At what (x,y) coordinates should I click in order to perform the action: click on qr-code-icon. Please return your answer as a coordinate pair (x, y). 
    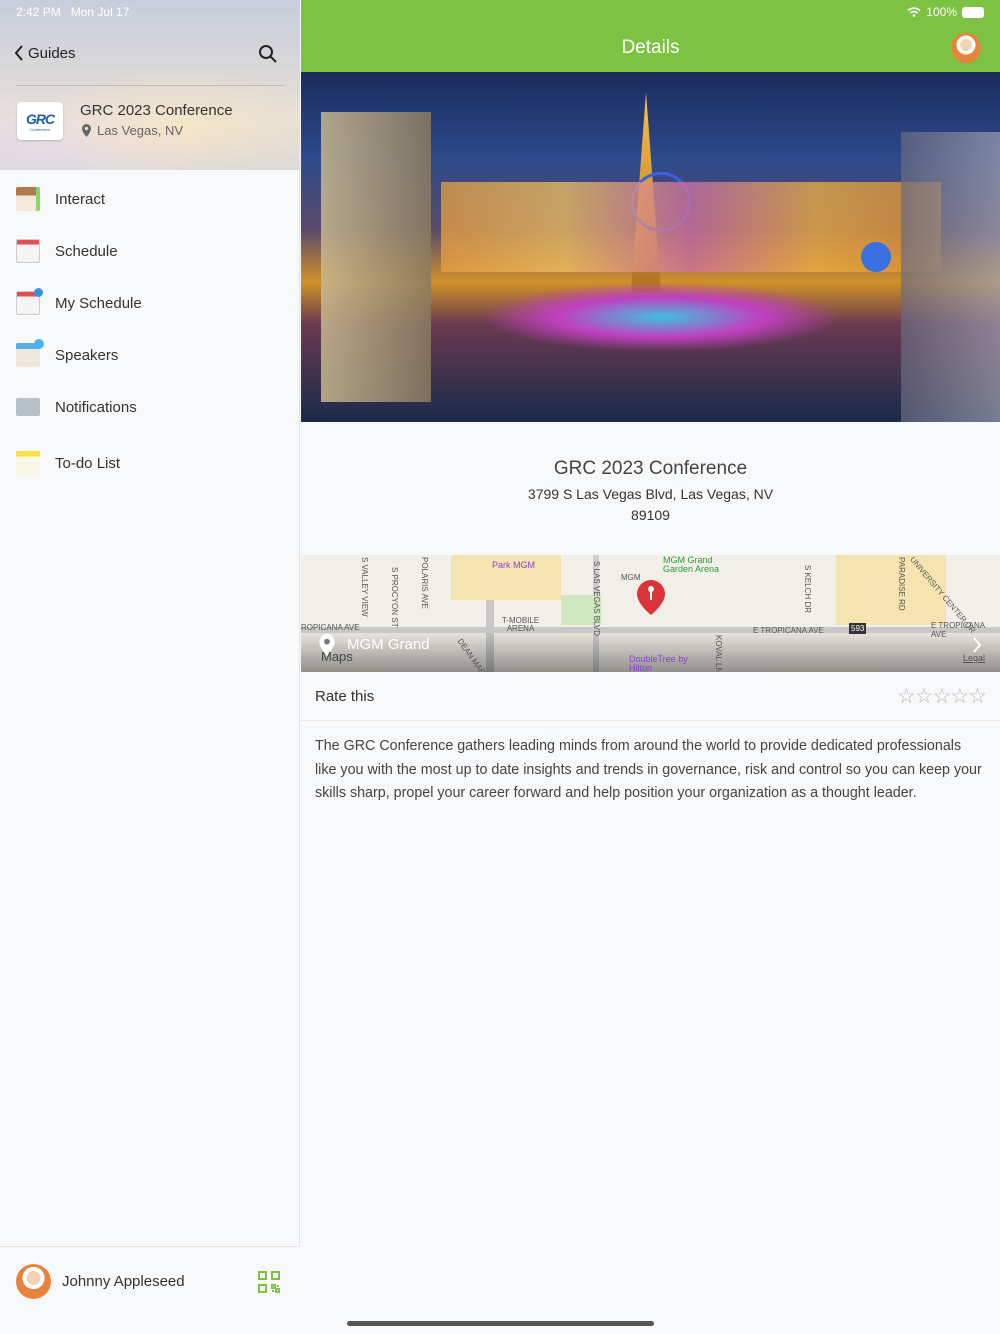
    Looking at the image, I should click on (269, 1282).